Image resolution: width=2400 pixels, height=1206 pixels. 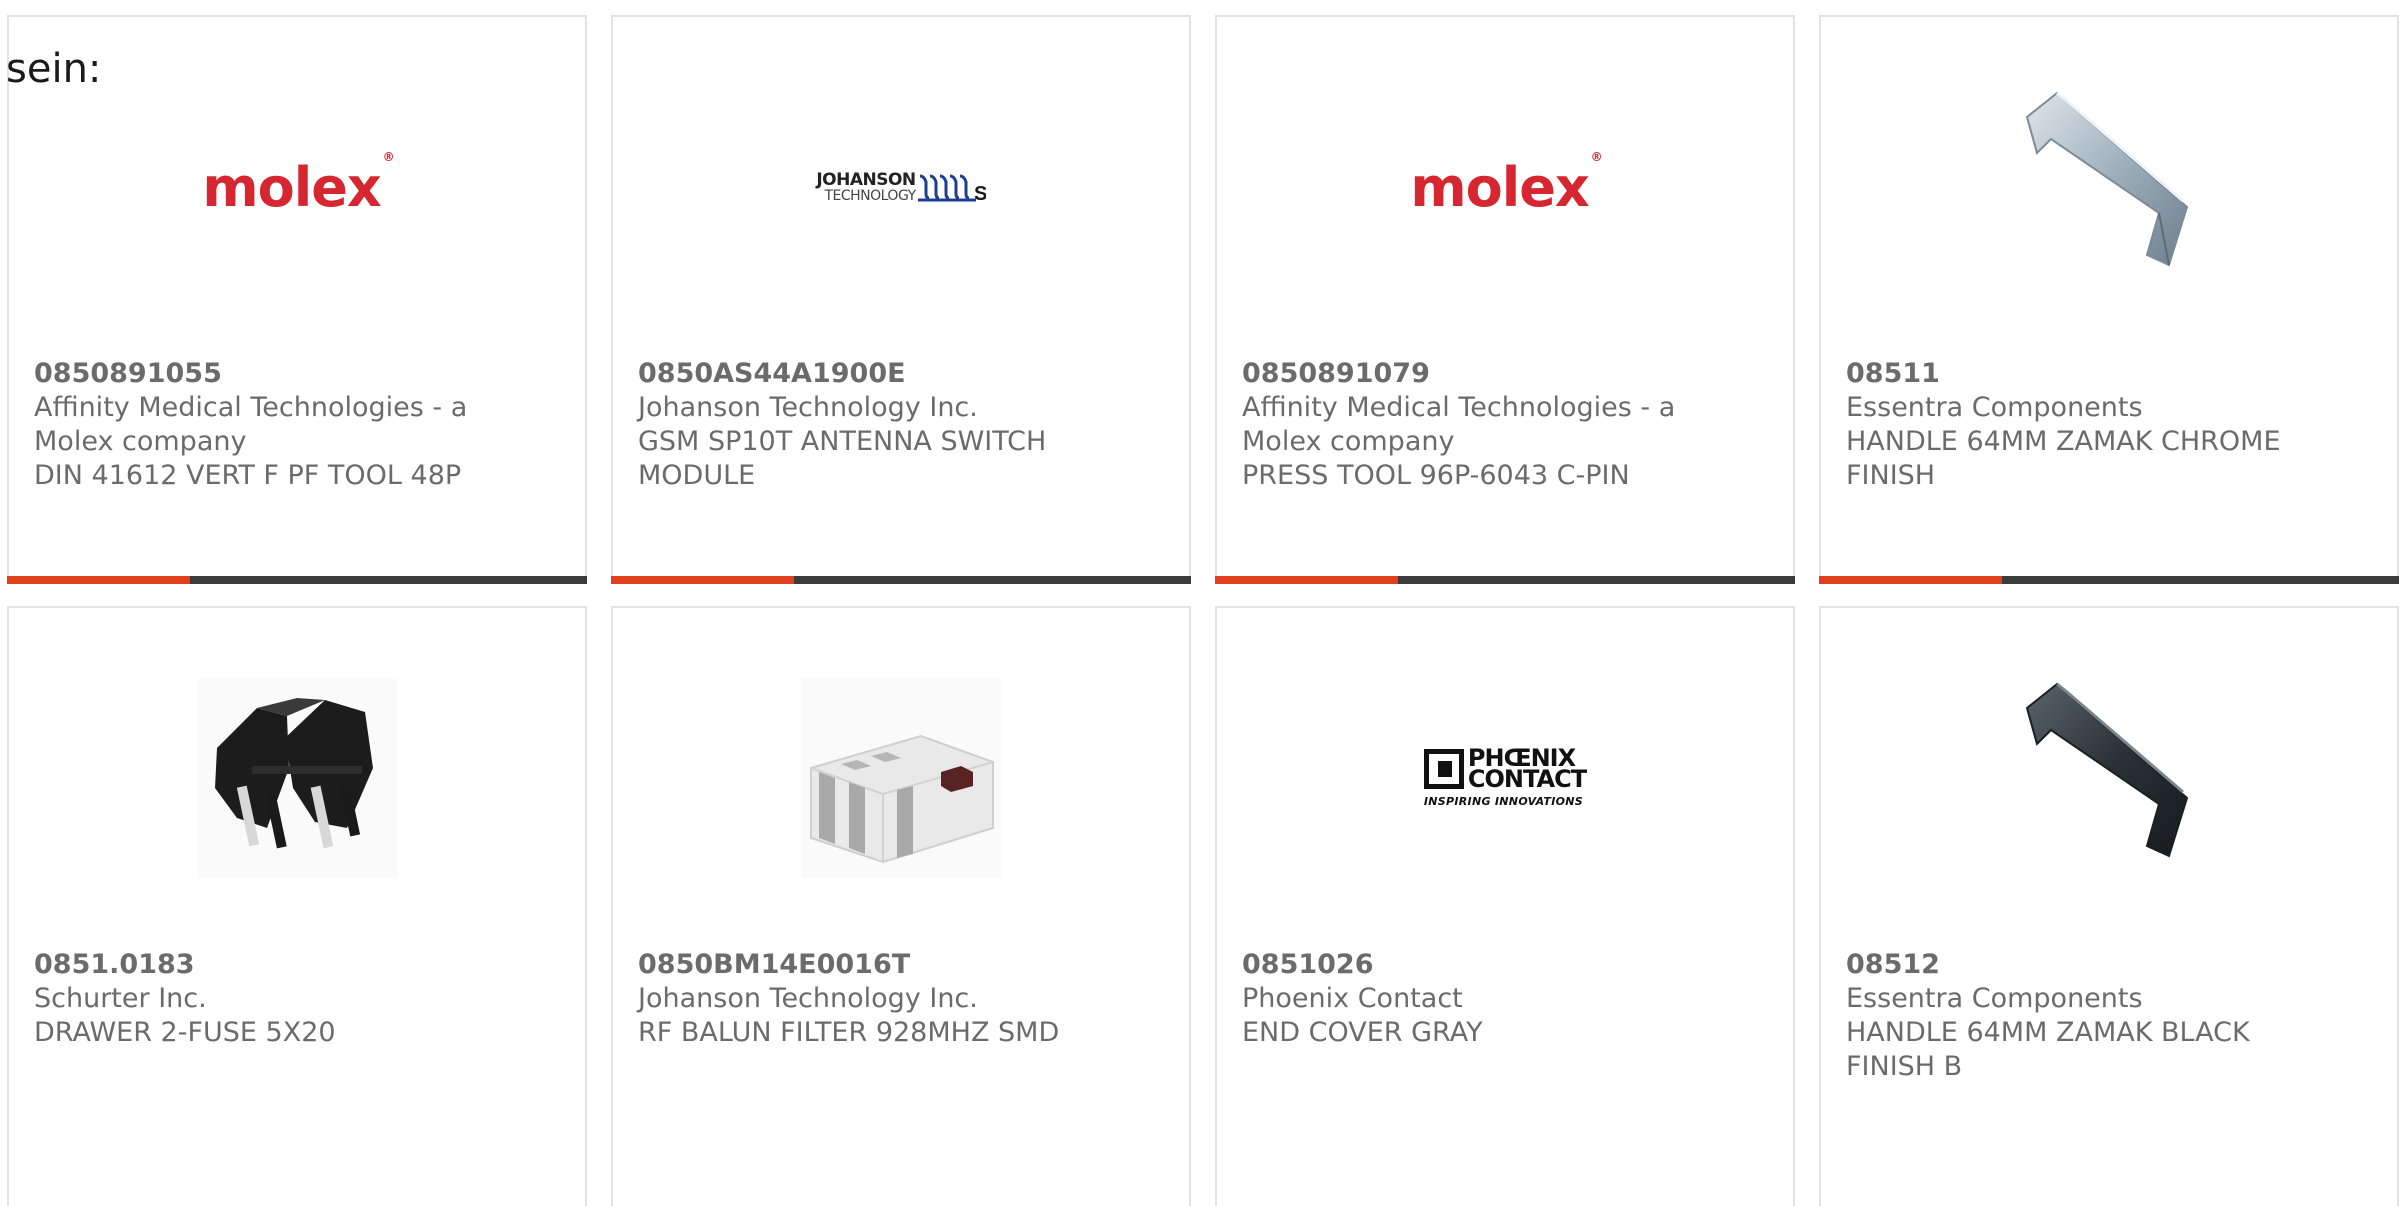 I want to click on johanson-logo-text: JOHANSON TECHNOLOGY, so click(x=866, y=186).